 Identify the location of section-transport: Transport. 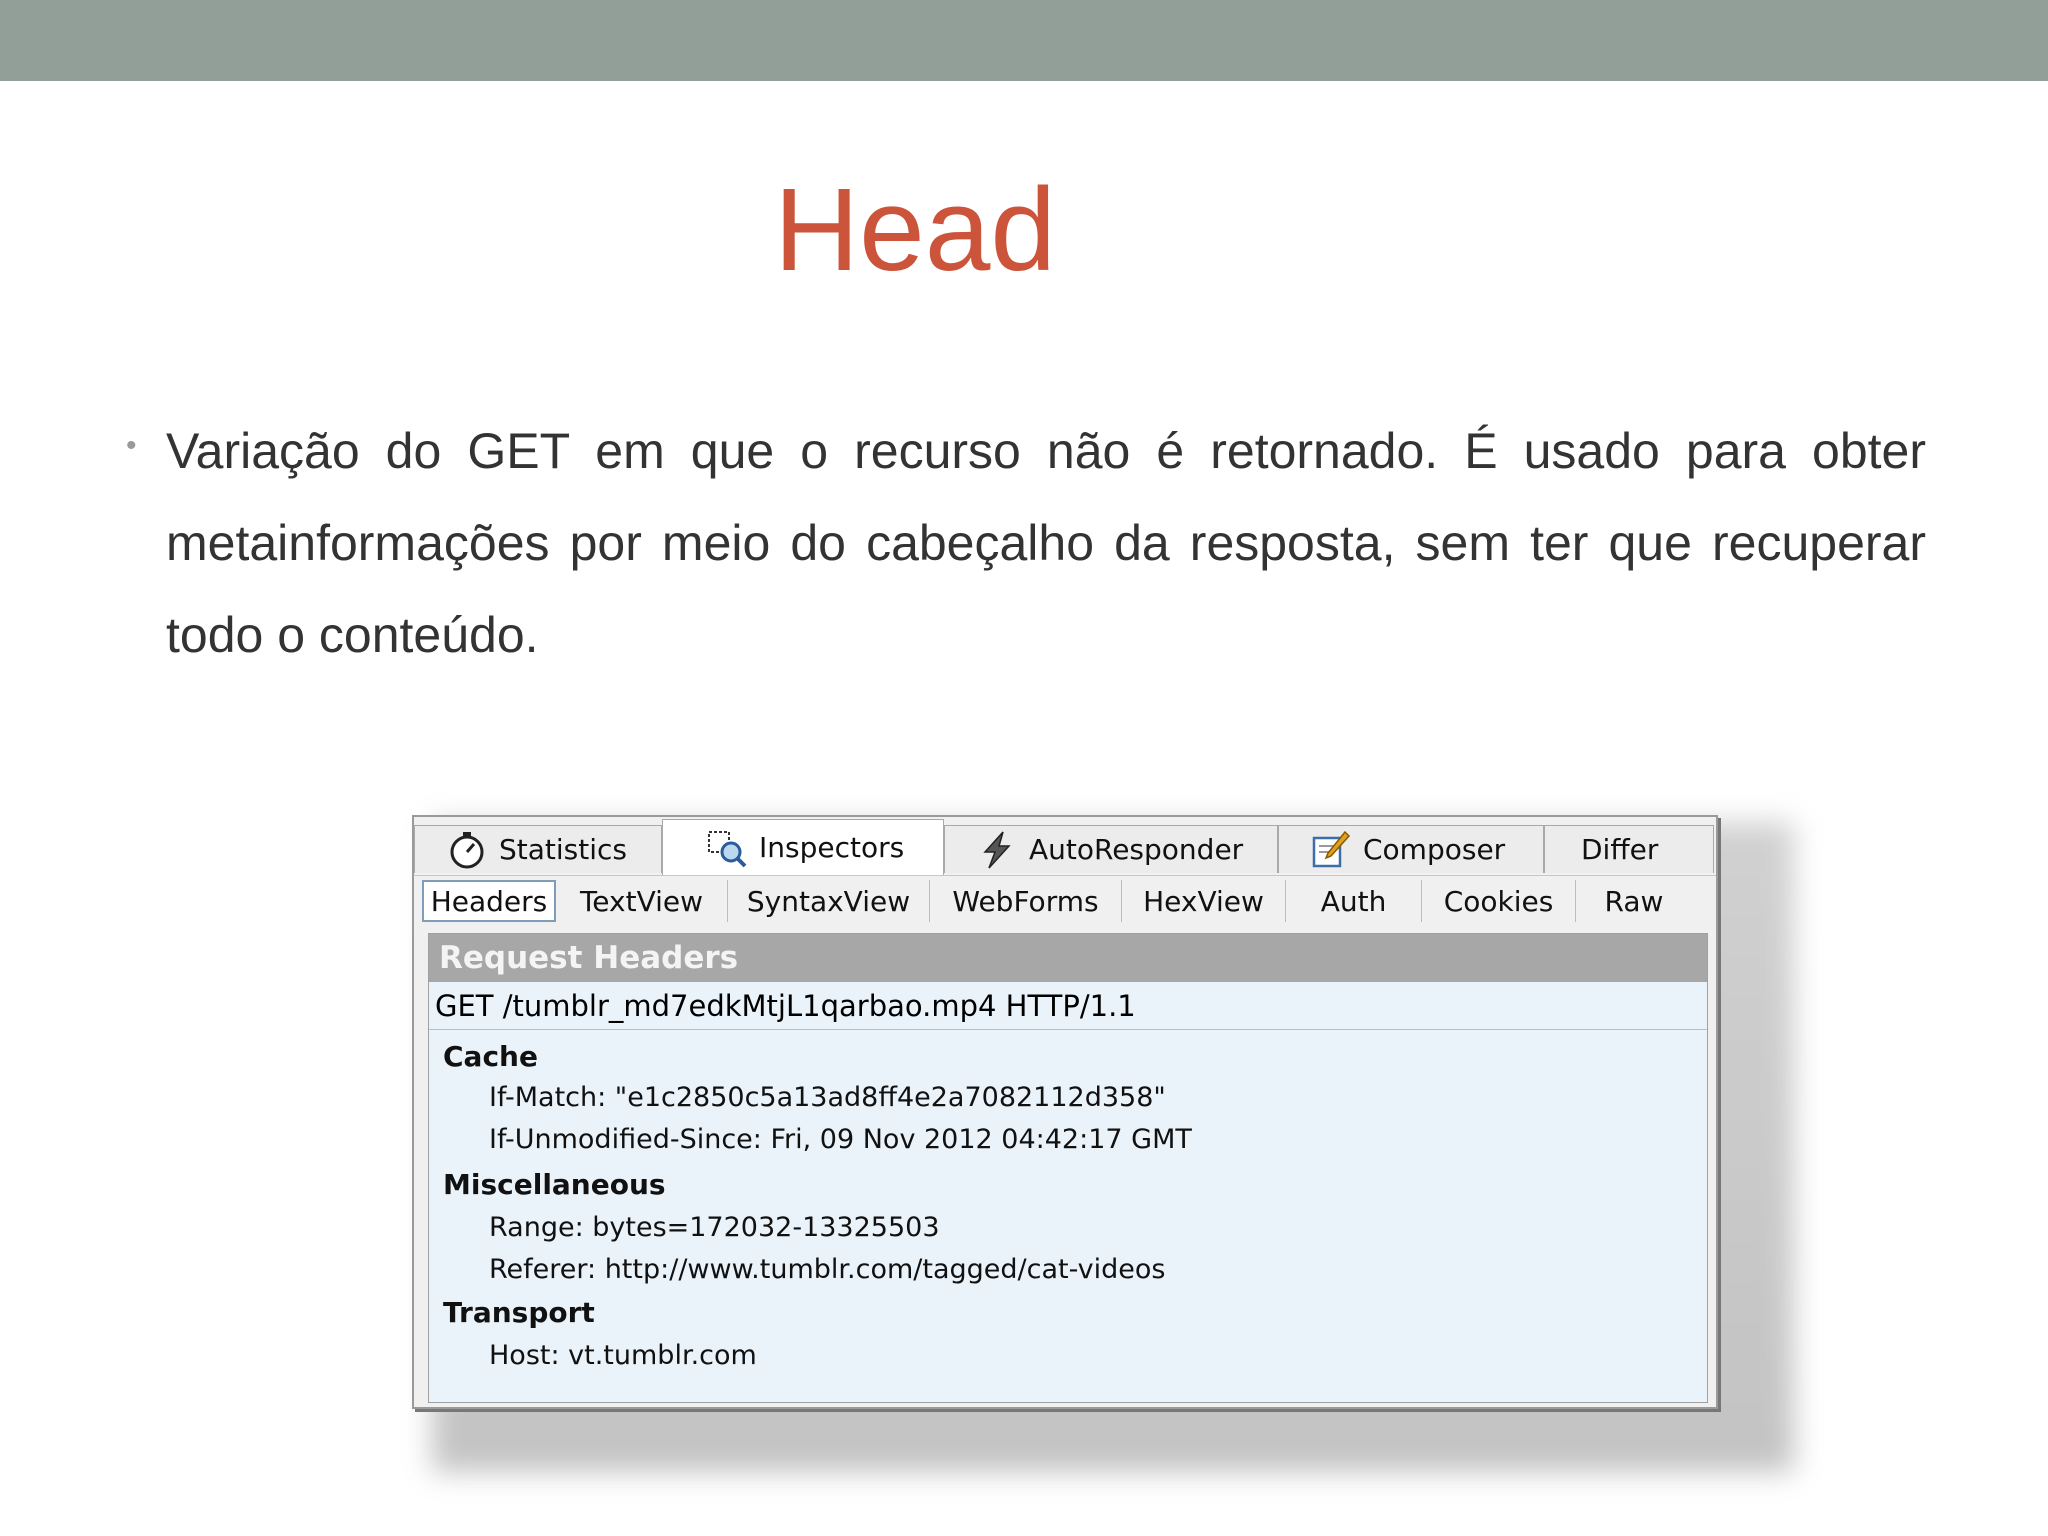
(519, 1312).